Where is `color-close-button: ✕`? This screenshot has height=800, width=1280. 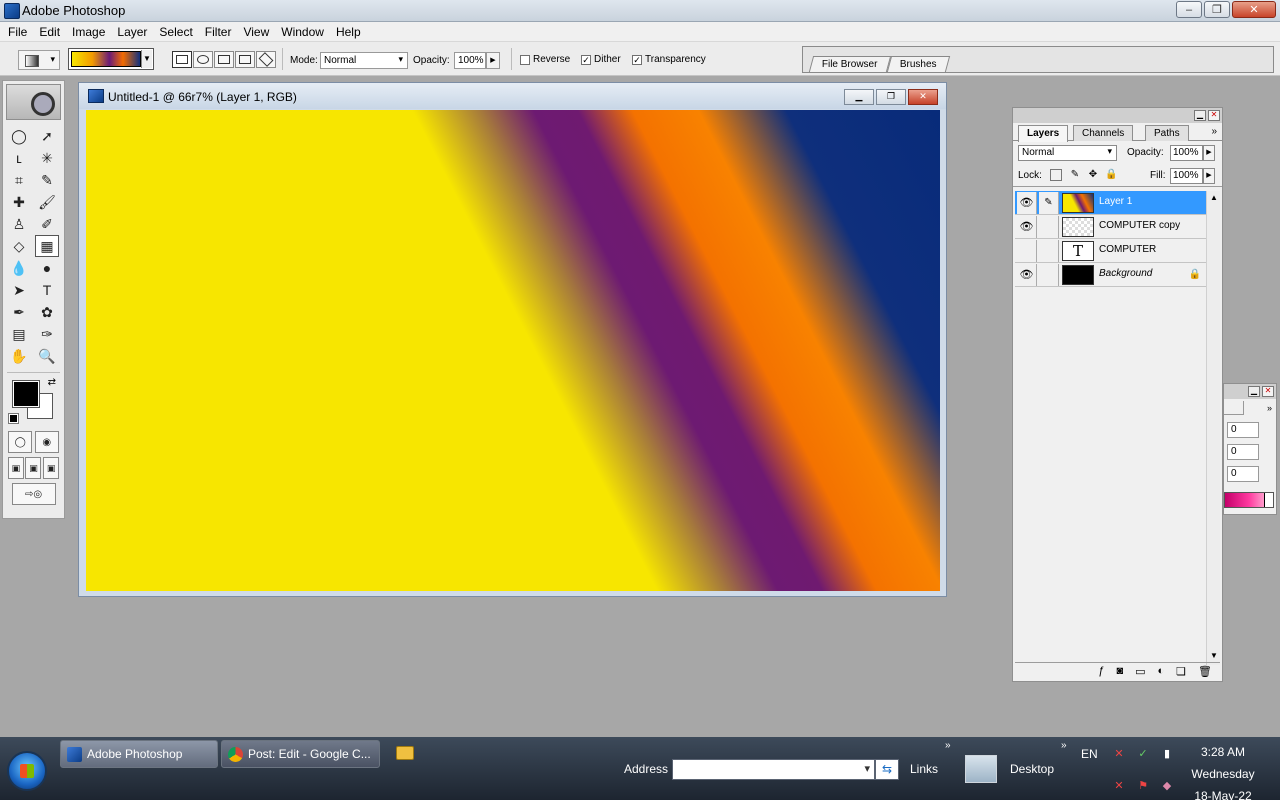 color-close-button: ✕ is located at coordinates (1268, 391).